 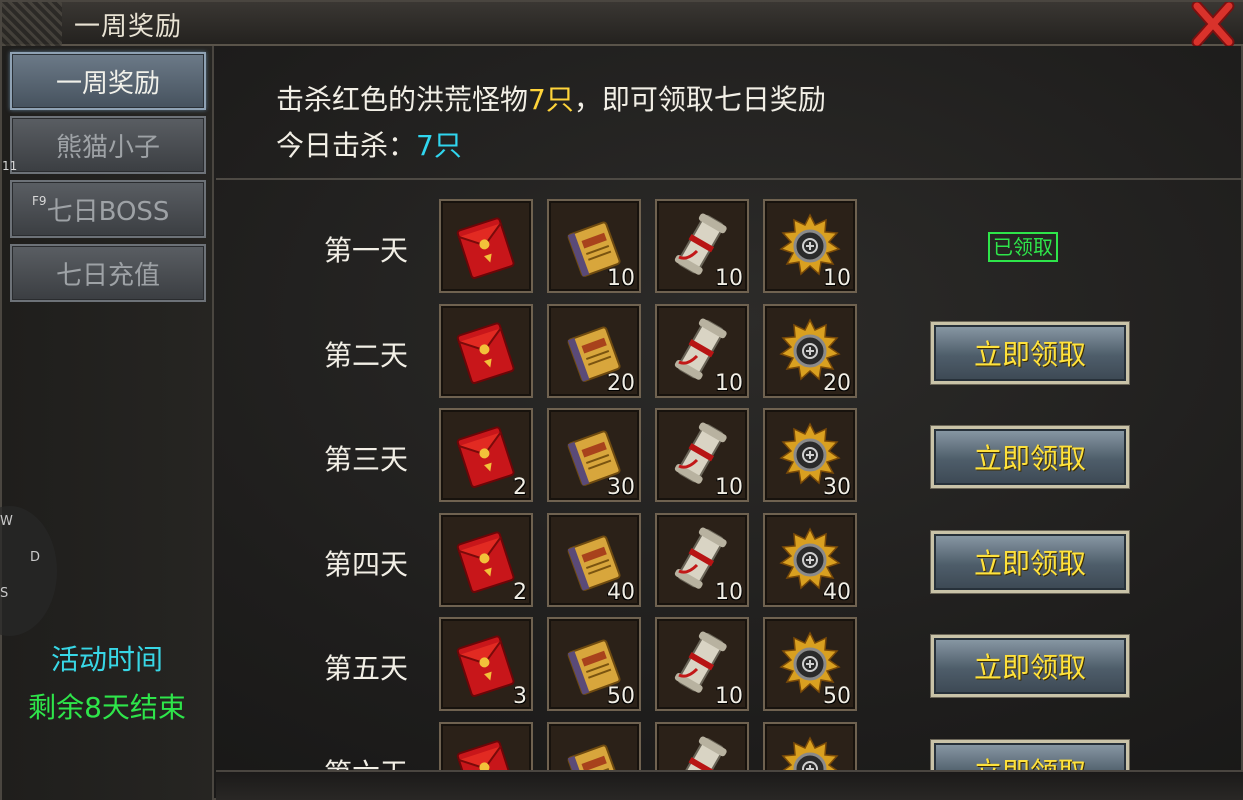 What do you see at coordinates (32, 24) in the screenshot?
I see `title-ornament` at bounding box center [32, 24].